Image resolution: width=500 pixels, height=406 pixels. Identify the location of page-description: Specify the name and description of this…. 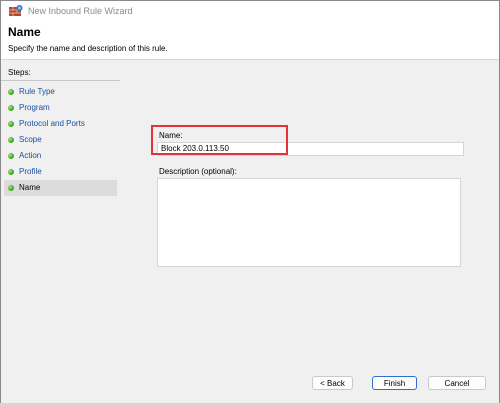
(88, 48).